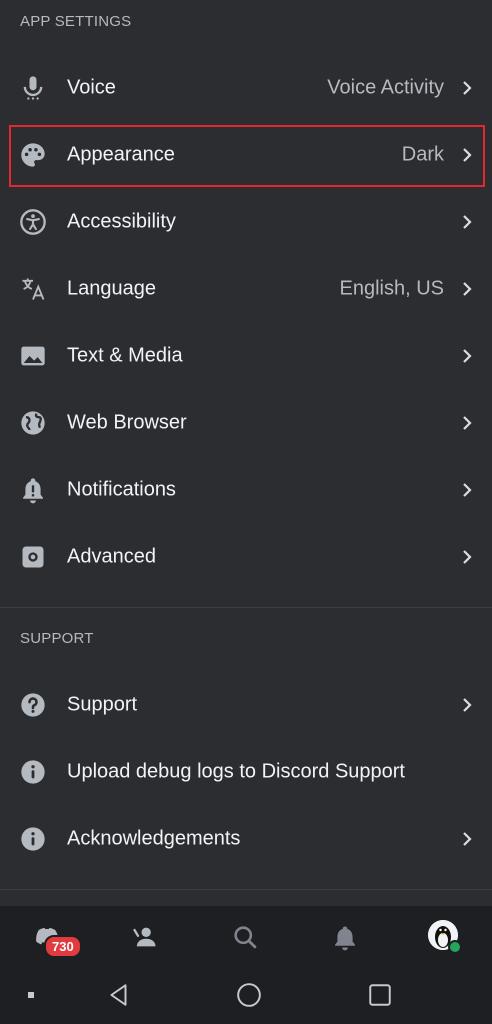  I want to click on upload-debug-logs-label: Upload debug logs to Discord Support, so click(236, 771).